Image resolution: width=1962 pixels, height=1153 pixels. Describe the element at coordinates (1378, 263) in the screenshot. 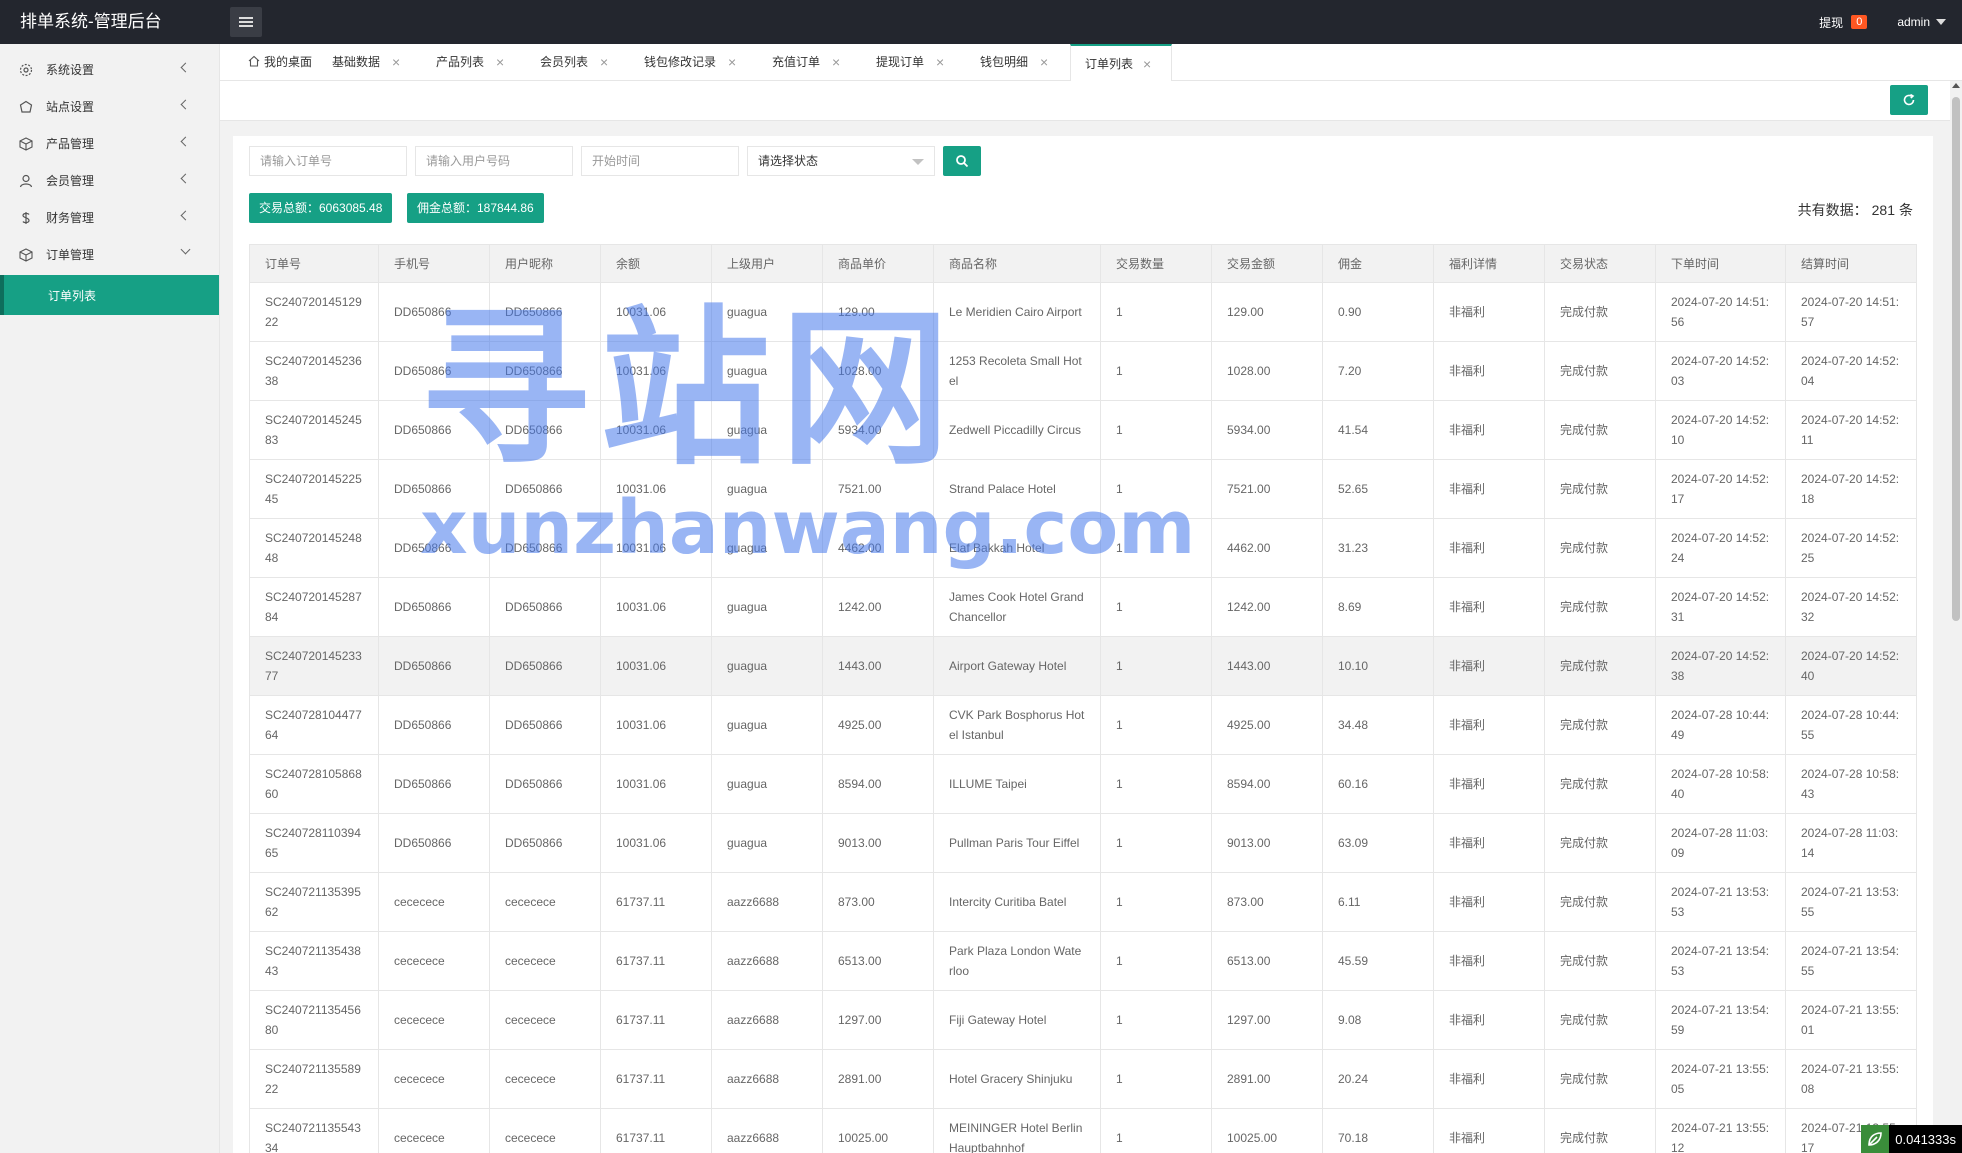

I see `col-header: 佣金` at that location.